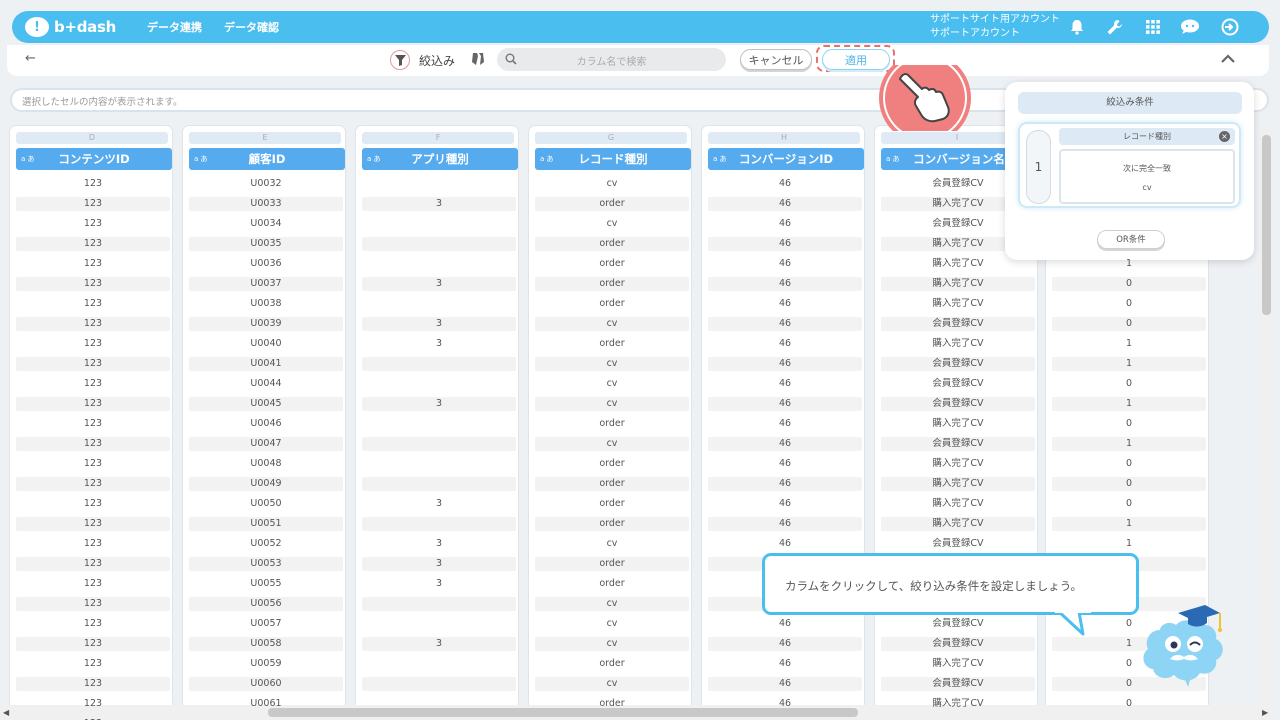  I want to click on table-cell: U0047, so click(266, 444).